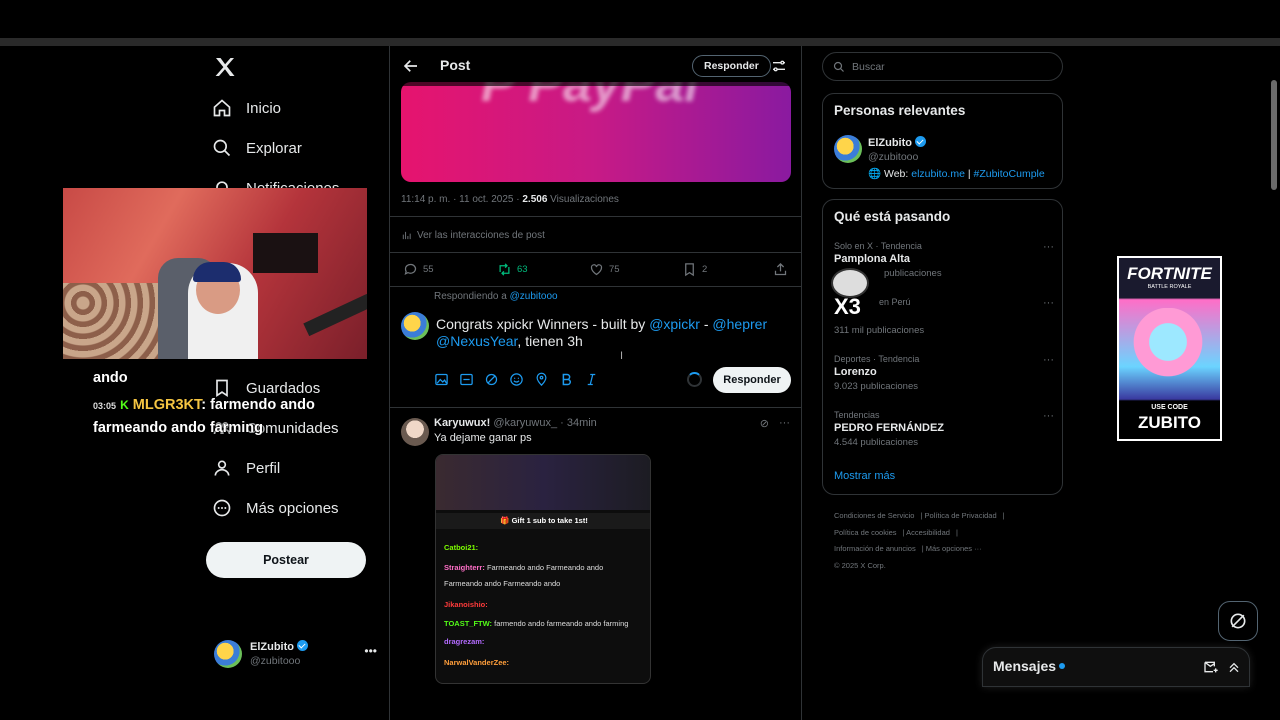 This screenshot has height=720, width=1280. Describe the element at coordinates (1211, 667) in the screenshot. I see `new-message-icon` at that location.